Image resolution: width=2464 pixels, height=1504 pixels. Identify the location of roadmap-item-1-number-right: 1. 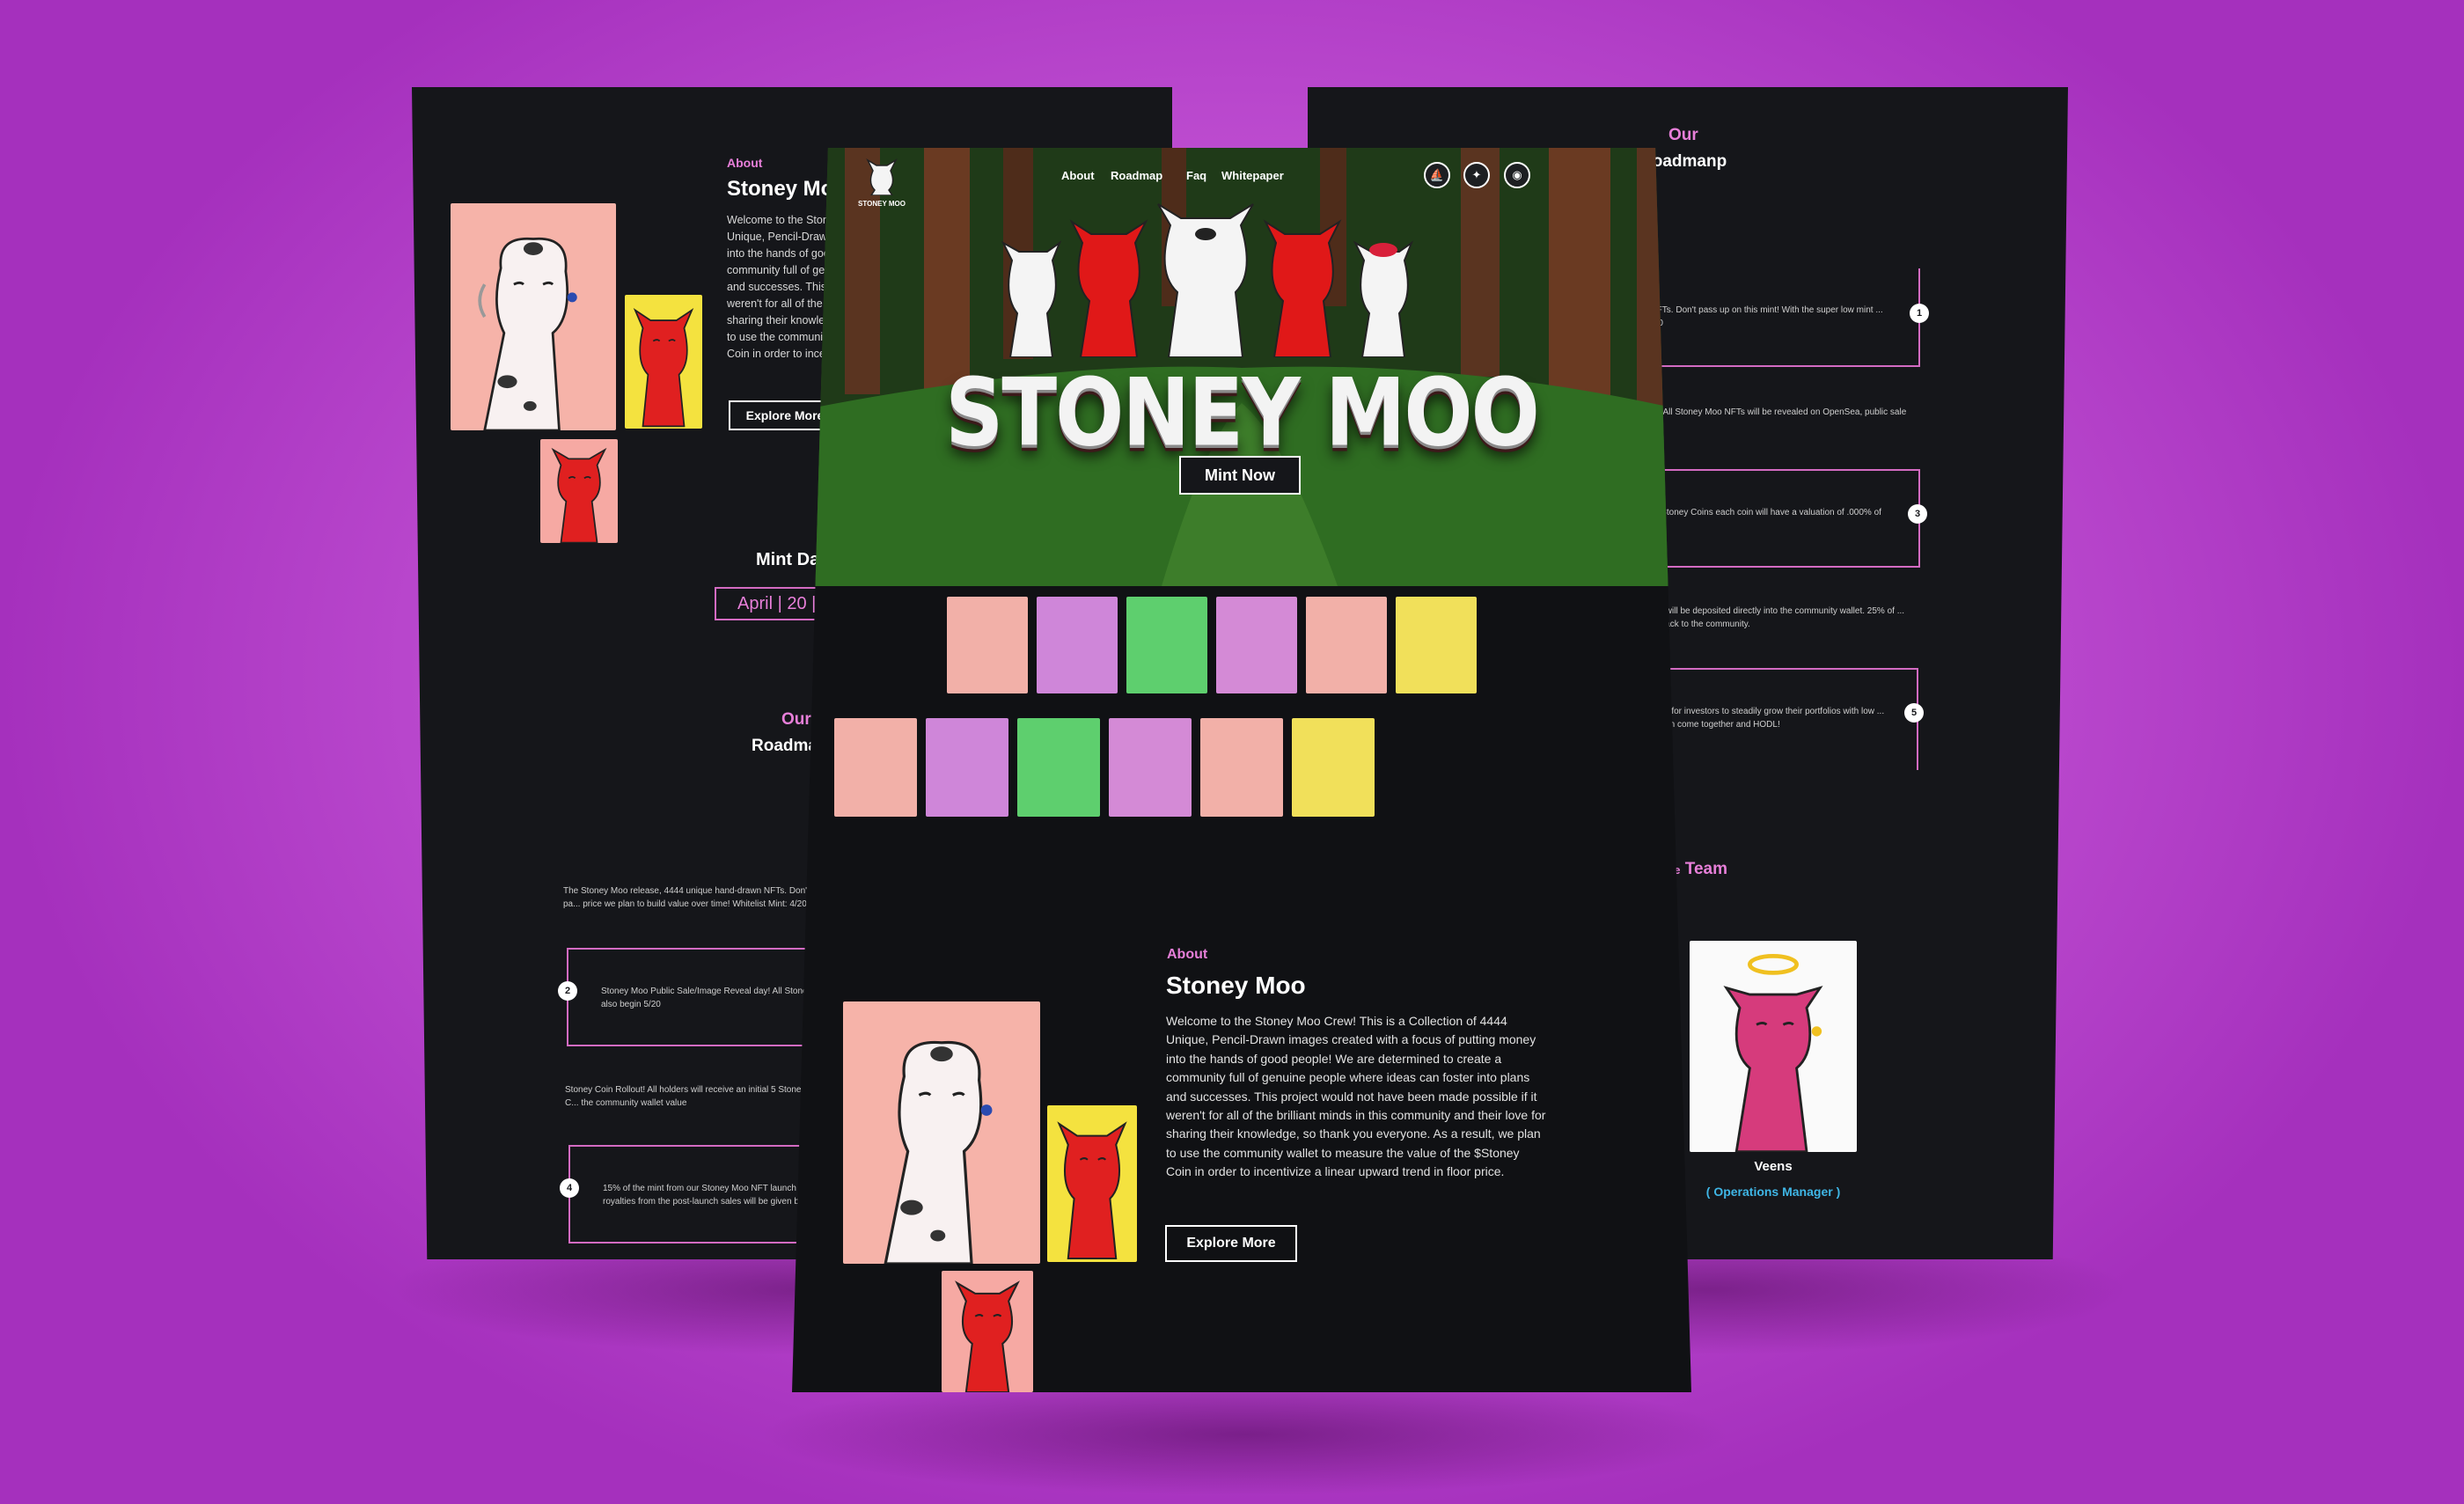
(1919, 313).